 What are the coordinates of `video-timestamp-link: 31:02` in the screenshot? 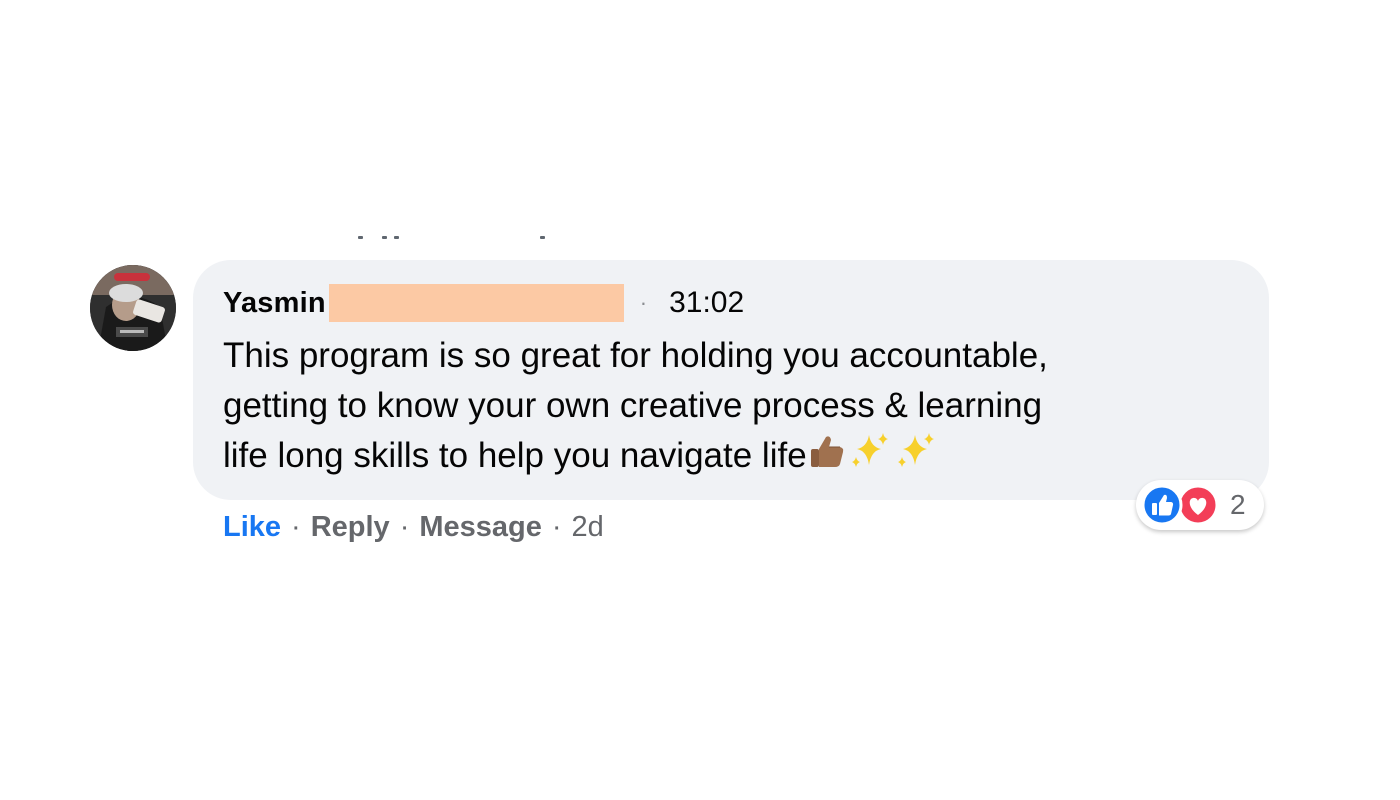 It's located at (706, 303).